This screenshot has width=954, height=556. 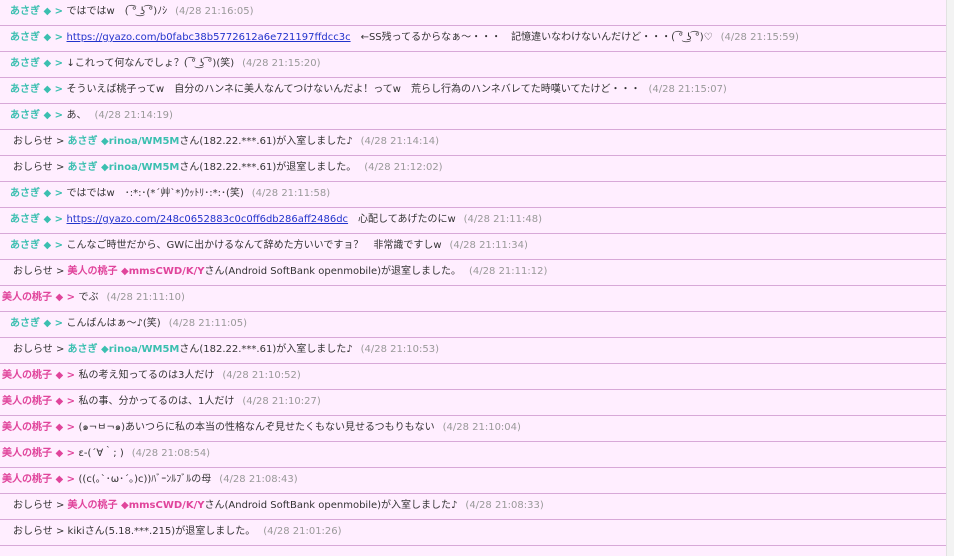 I want to click on timestamp: (4/28 21:11:48), so click(x=502, y=219).